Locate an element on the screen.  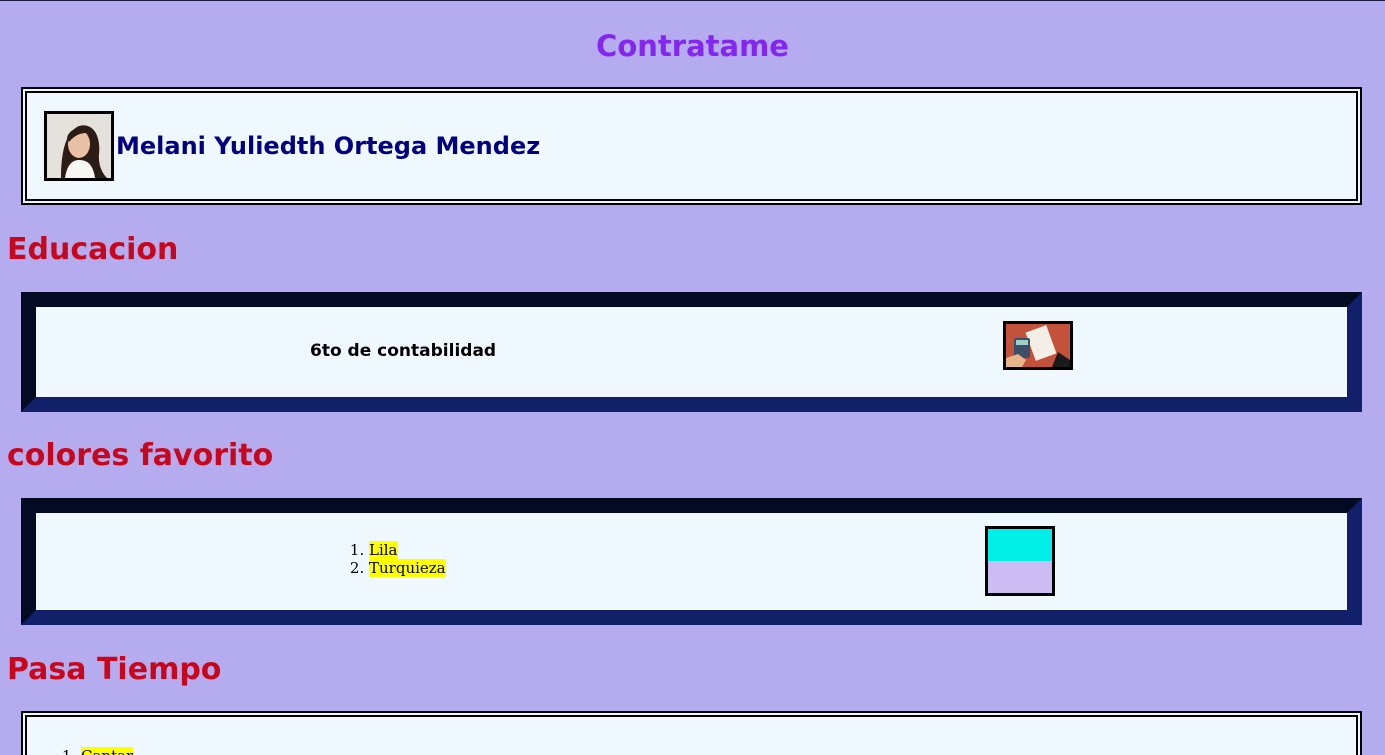
education-item: 6to de contabilidad is located at coordinates (403, 351).